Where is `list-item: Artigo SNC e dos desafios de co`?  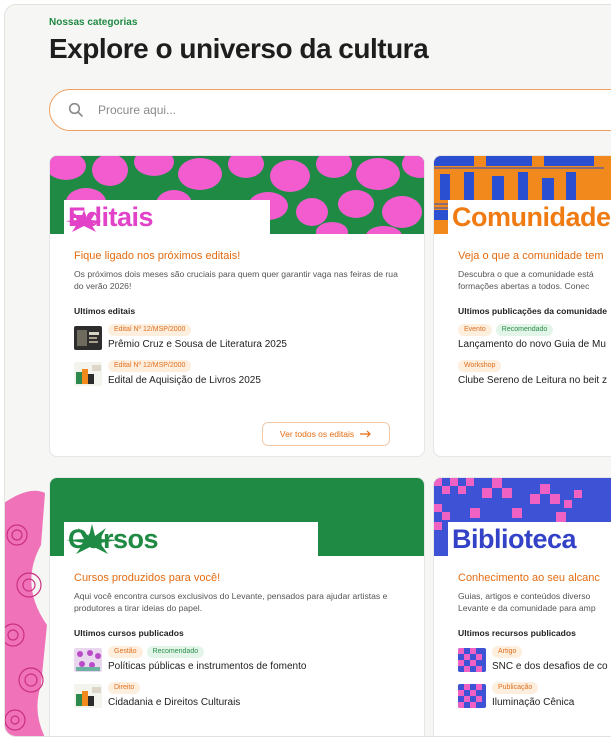
list-item: Artigo SNC e dos desafios de co is located at coordinates (534, 659).